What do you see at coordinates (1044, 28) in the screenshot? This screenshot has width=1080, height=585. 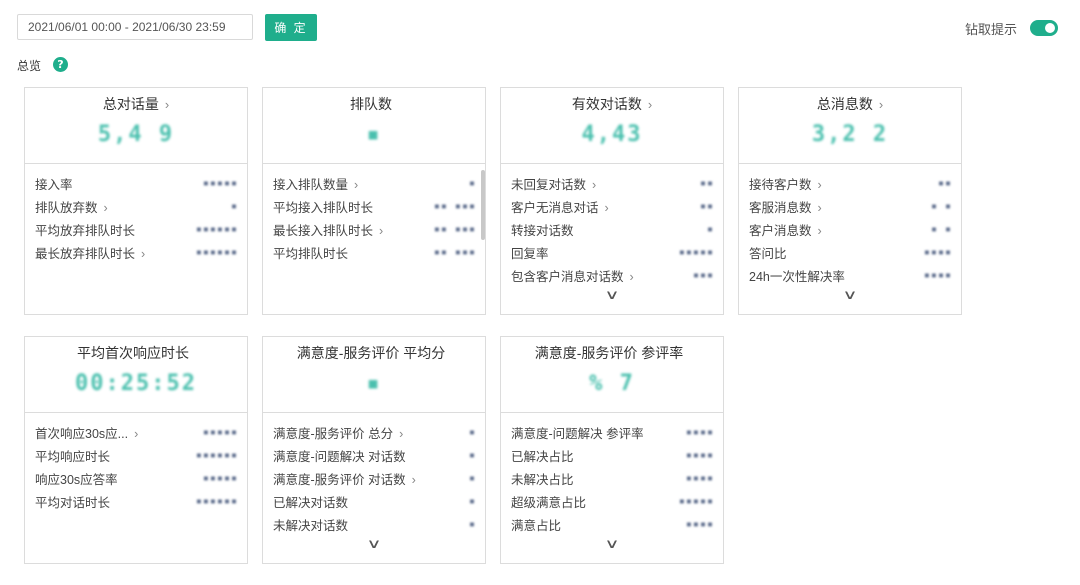 I see `drill-hint-toggle` at bounding box center [1044, 28].